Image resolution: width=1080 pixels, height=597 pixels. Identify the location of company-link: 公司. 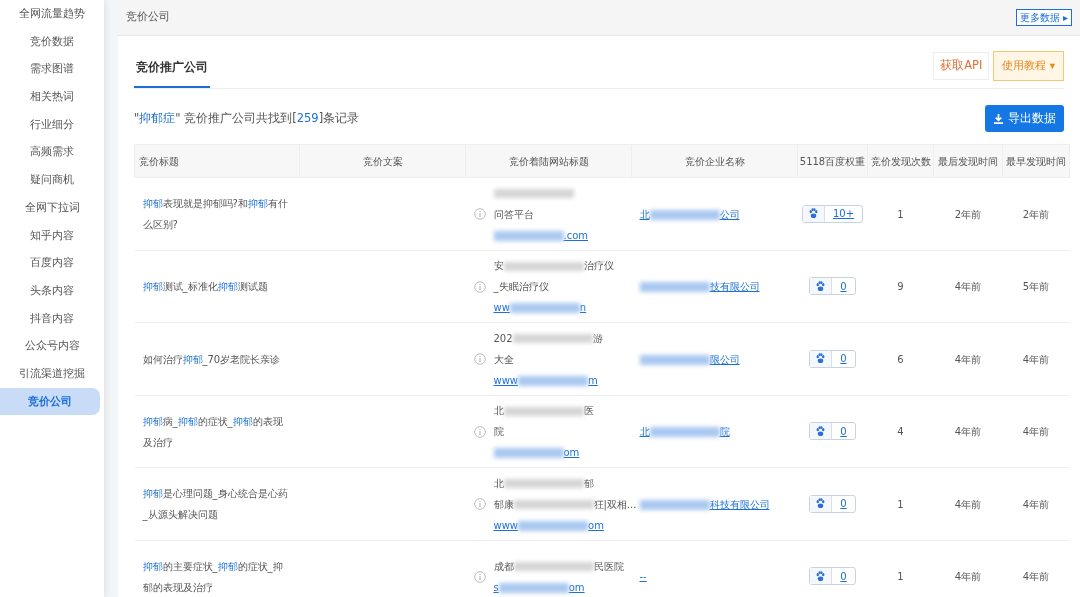
(729, 214).